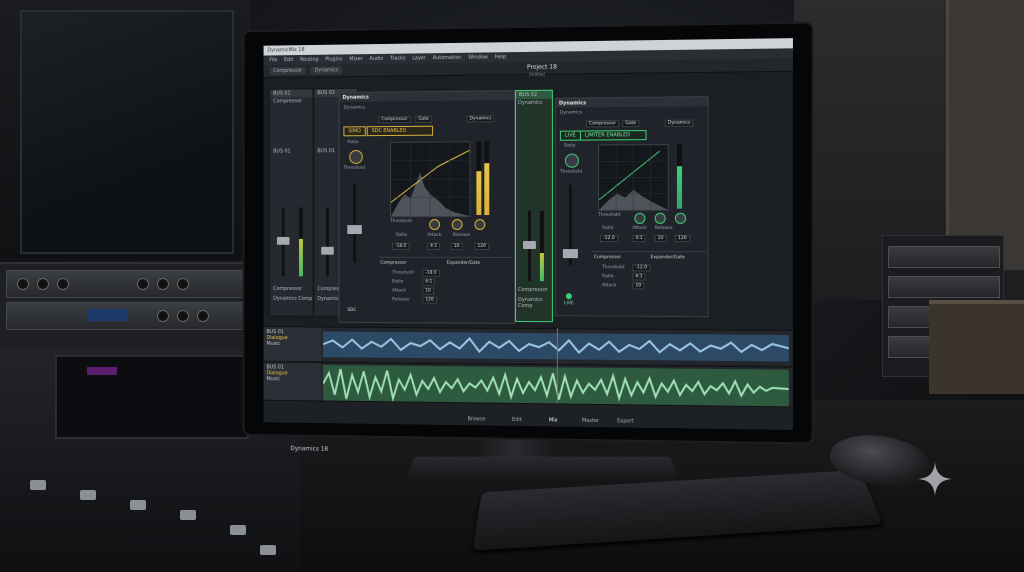 Image resolution: width=1024 pixels, height=572 pixels. I want to click on menu-plugins: Plugins, so click(333, 59).